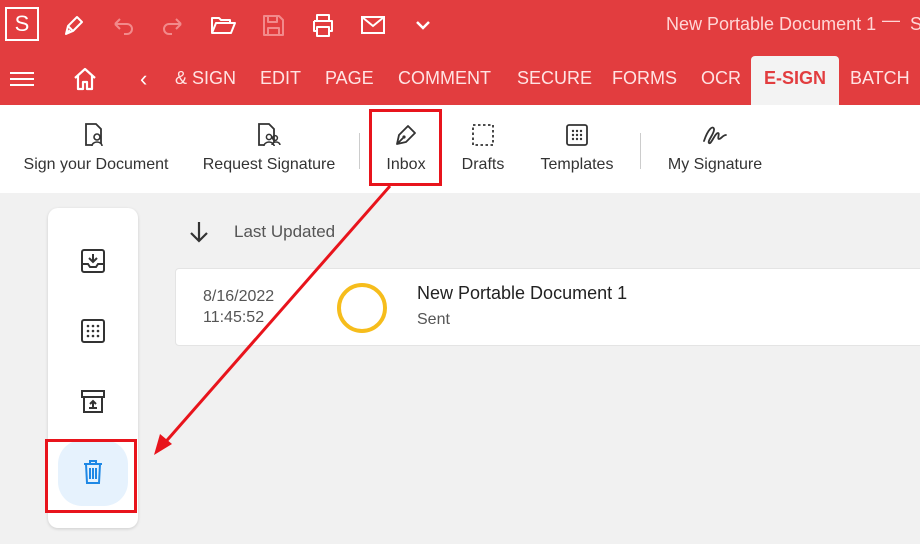  I want to click on archive-icon, so click(93, 401).